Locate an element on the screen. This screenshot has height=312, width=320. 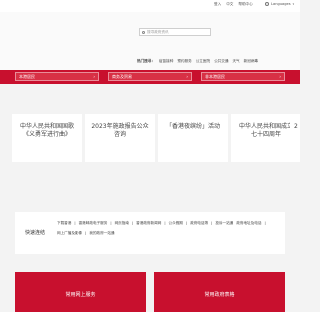
quick-link: 香港邮政电子服务 is located at coordinates (93, 223).